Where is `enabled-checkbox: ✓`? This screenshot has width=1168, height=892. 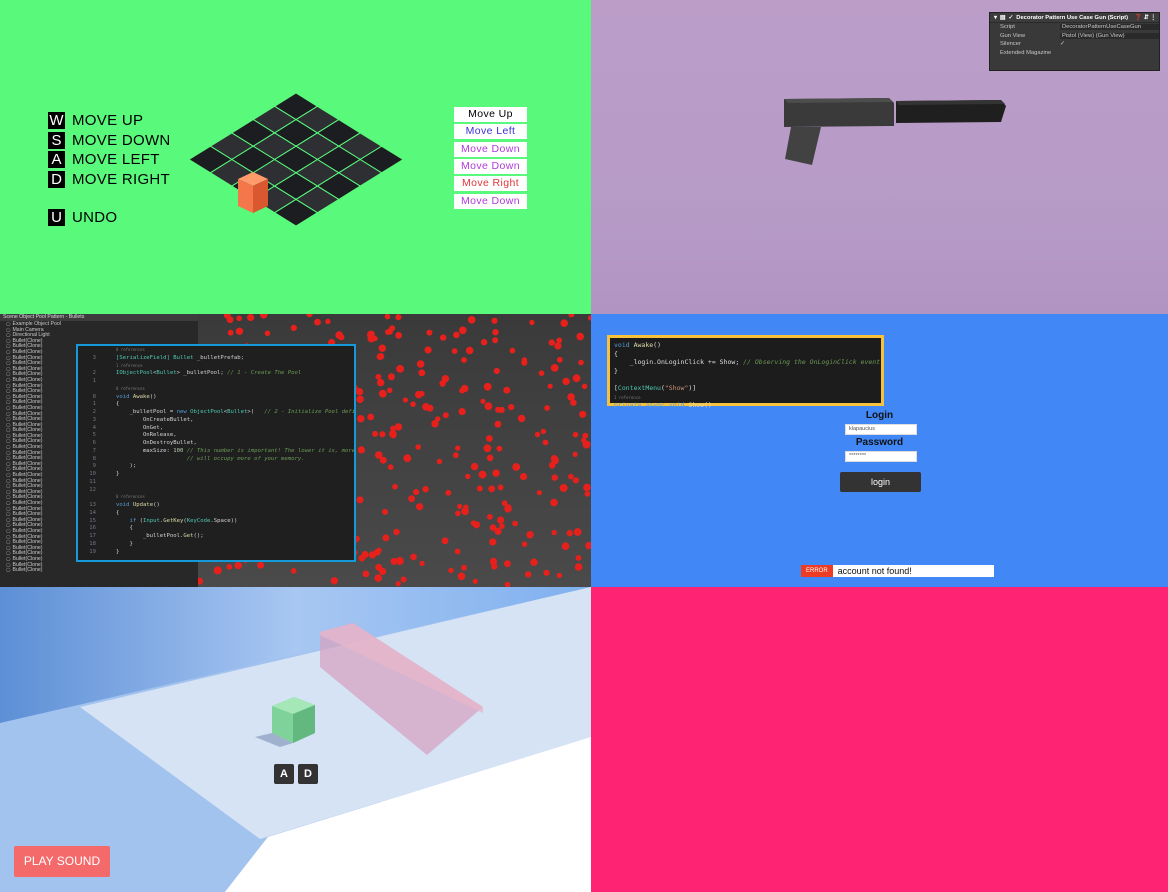
enabled-checkbox: ✓ is located at coordinates (1010, 18).